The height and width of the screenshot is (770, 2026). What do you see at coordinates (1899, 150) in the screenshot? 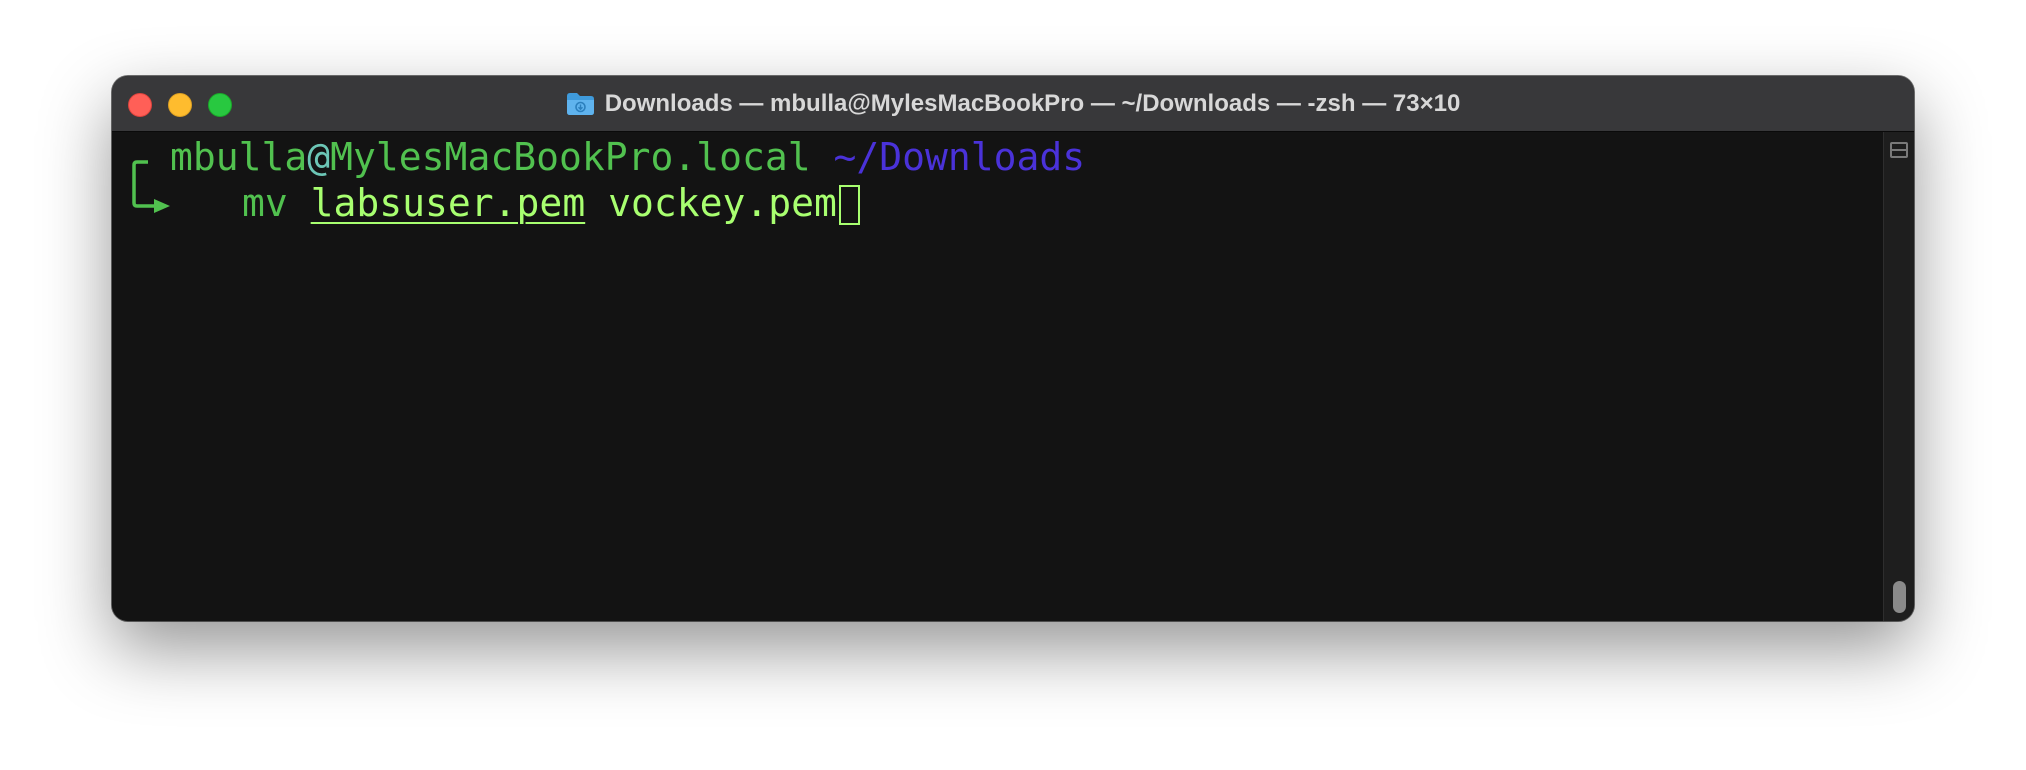
I see `split-pane-icon` at bounding box center [1899, 150].